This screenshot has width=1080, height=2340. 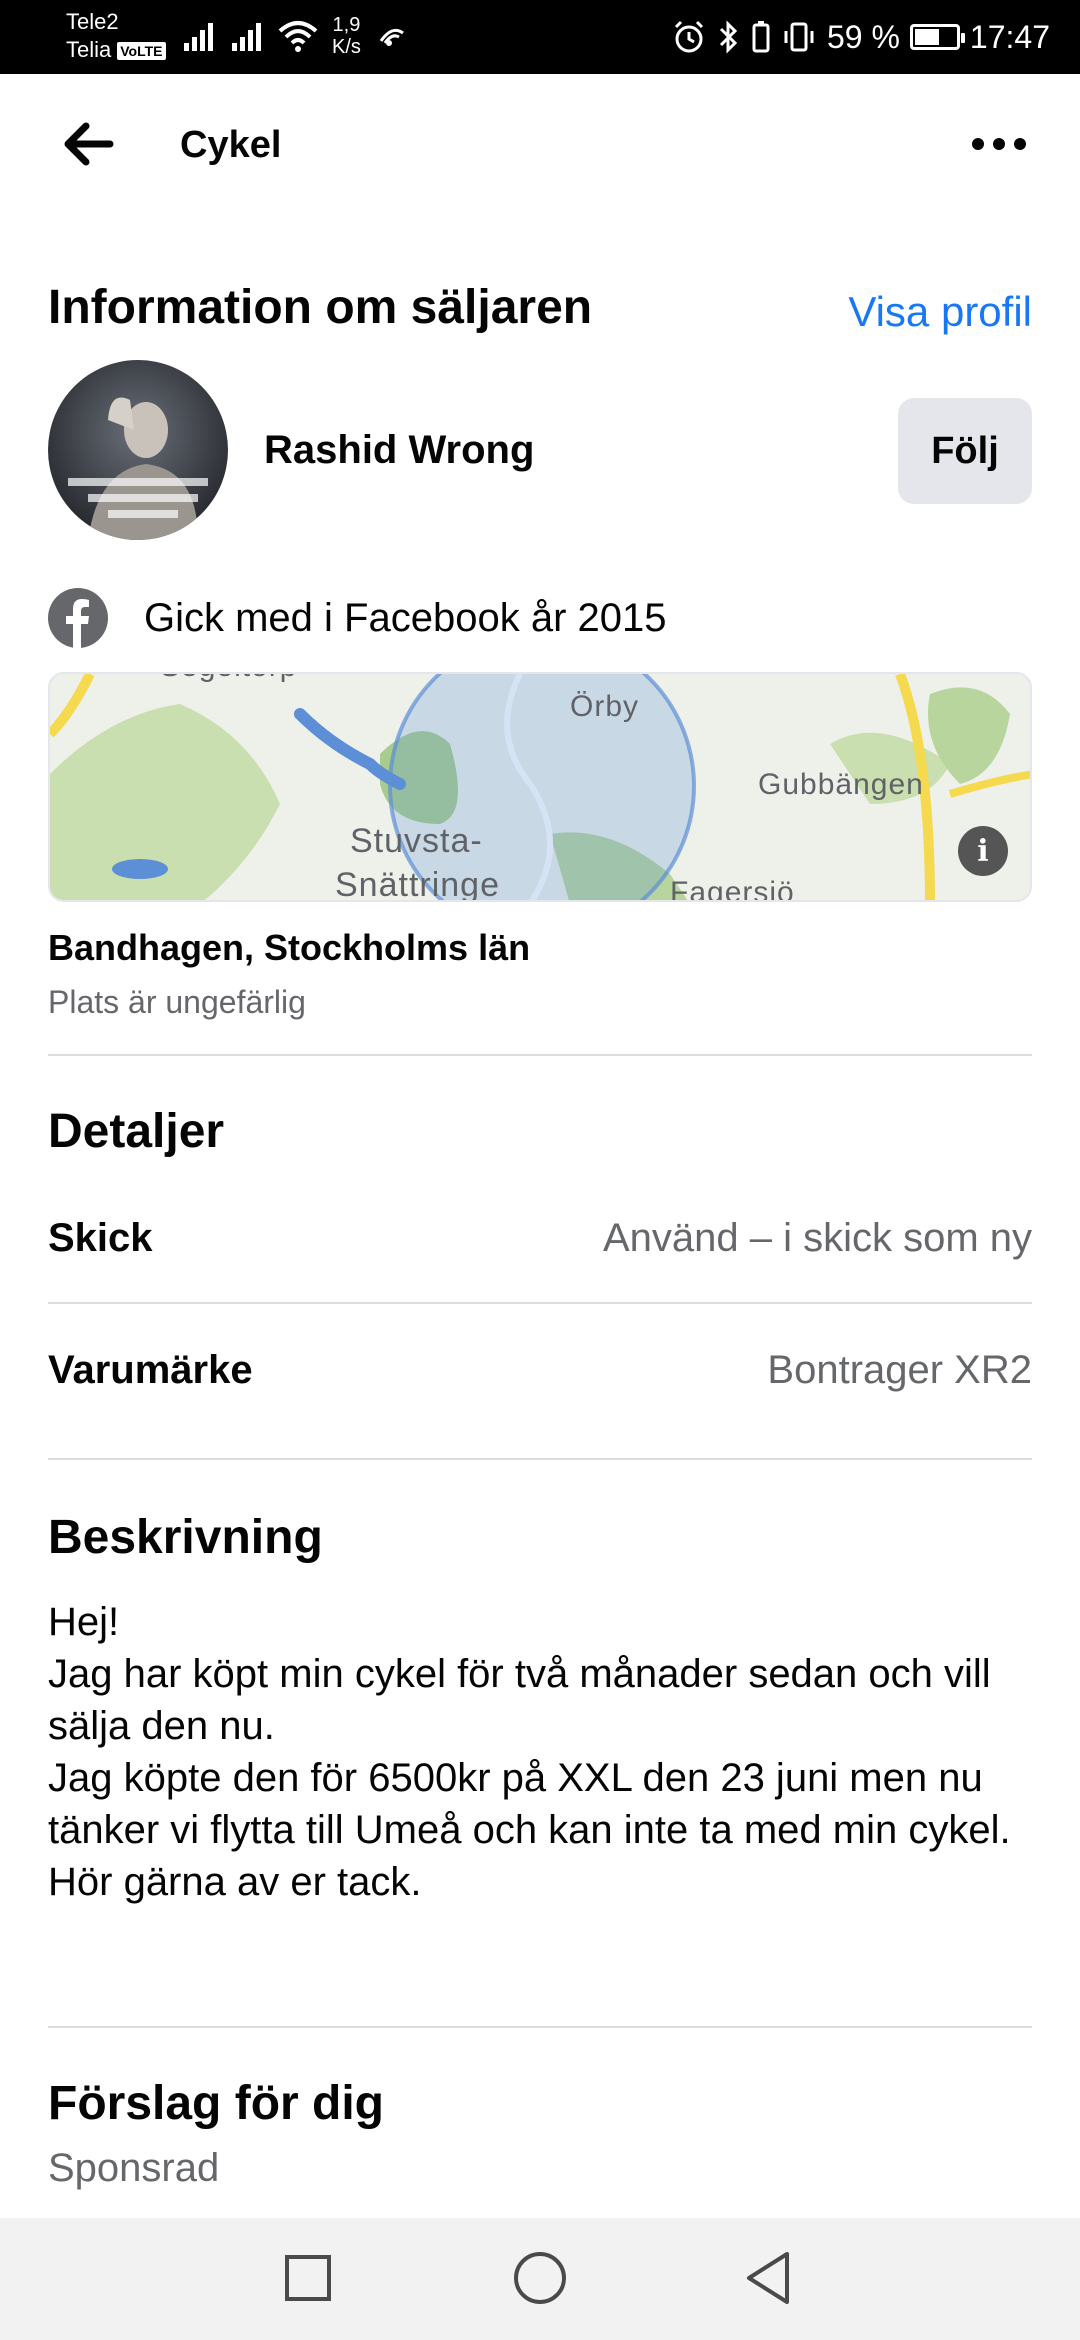 I want to click on battery-icon, so click(x=937, y=37).